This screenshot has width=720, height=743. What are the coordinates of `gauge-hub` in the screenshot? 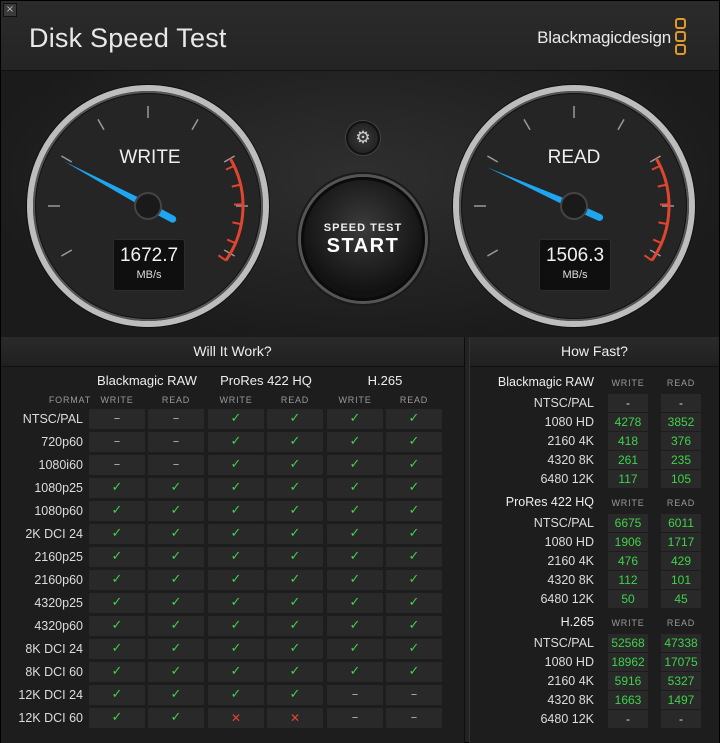 It's located at (148, 206).